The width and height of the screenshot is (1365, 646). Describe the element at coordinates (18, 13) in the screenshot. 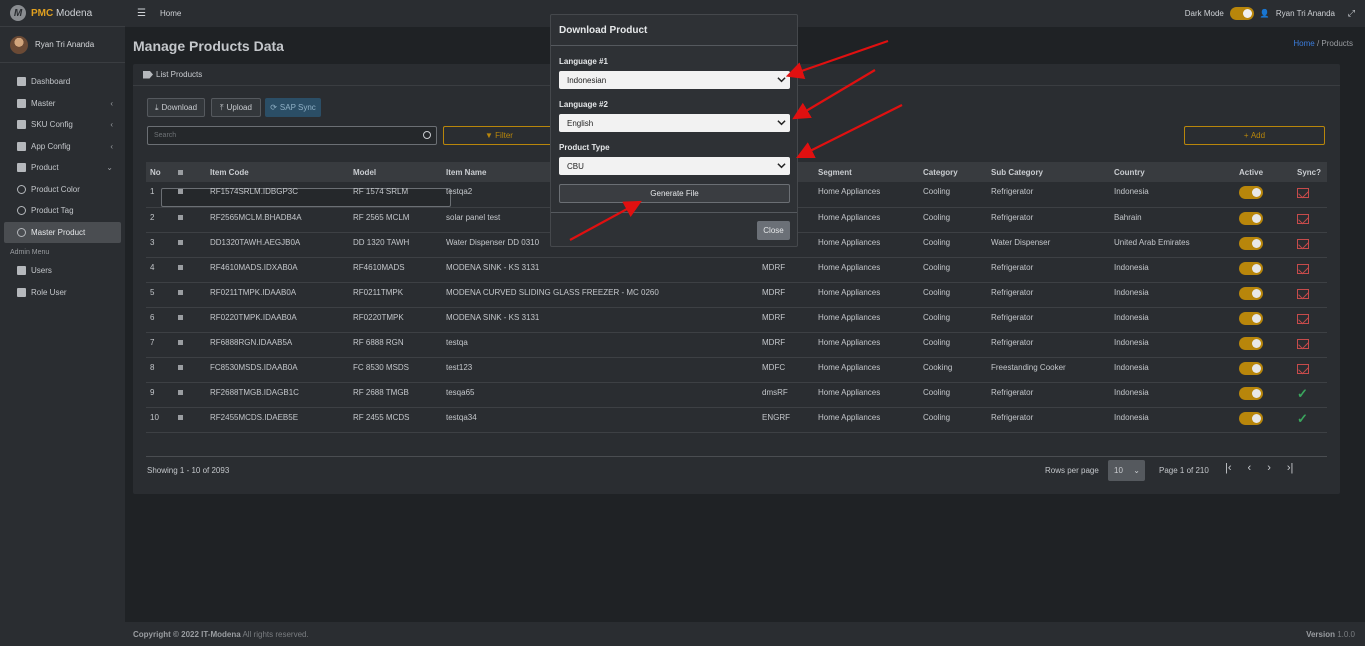

I see `brand-logo: M` at that location.